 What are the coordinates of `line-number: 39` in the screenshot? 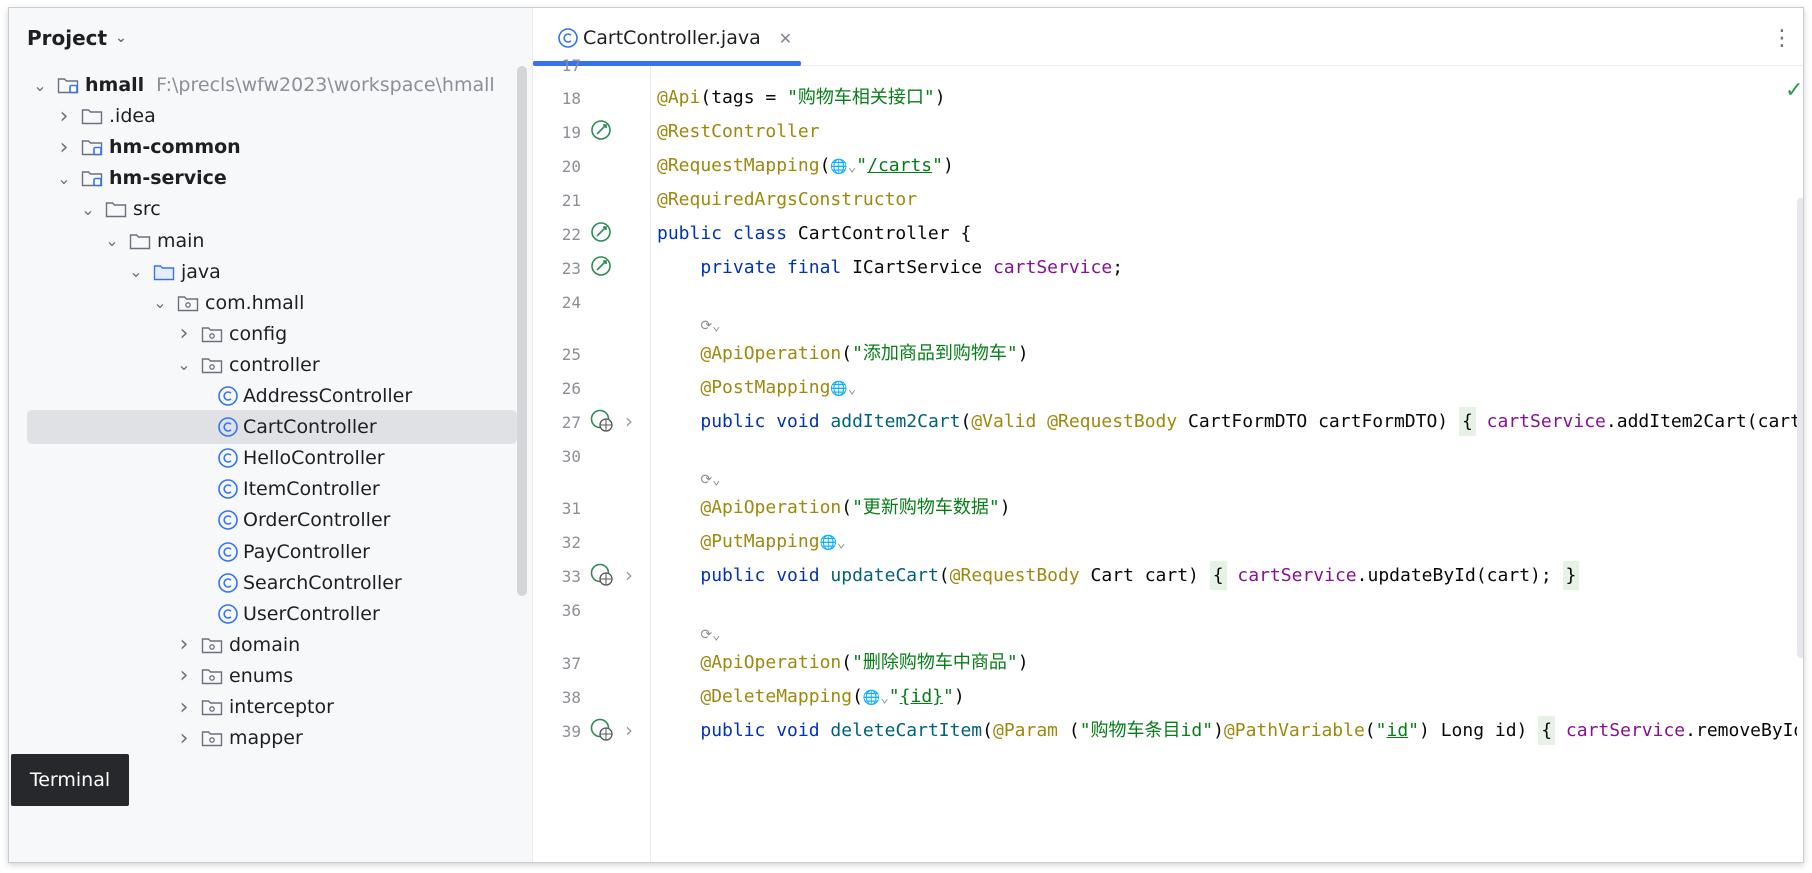 It's located at (571, 731).